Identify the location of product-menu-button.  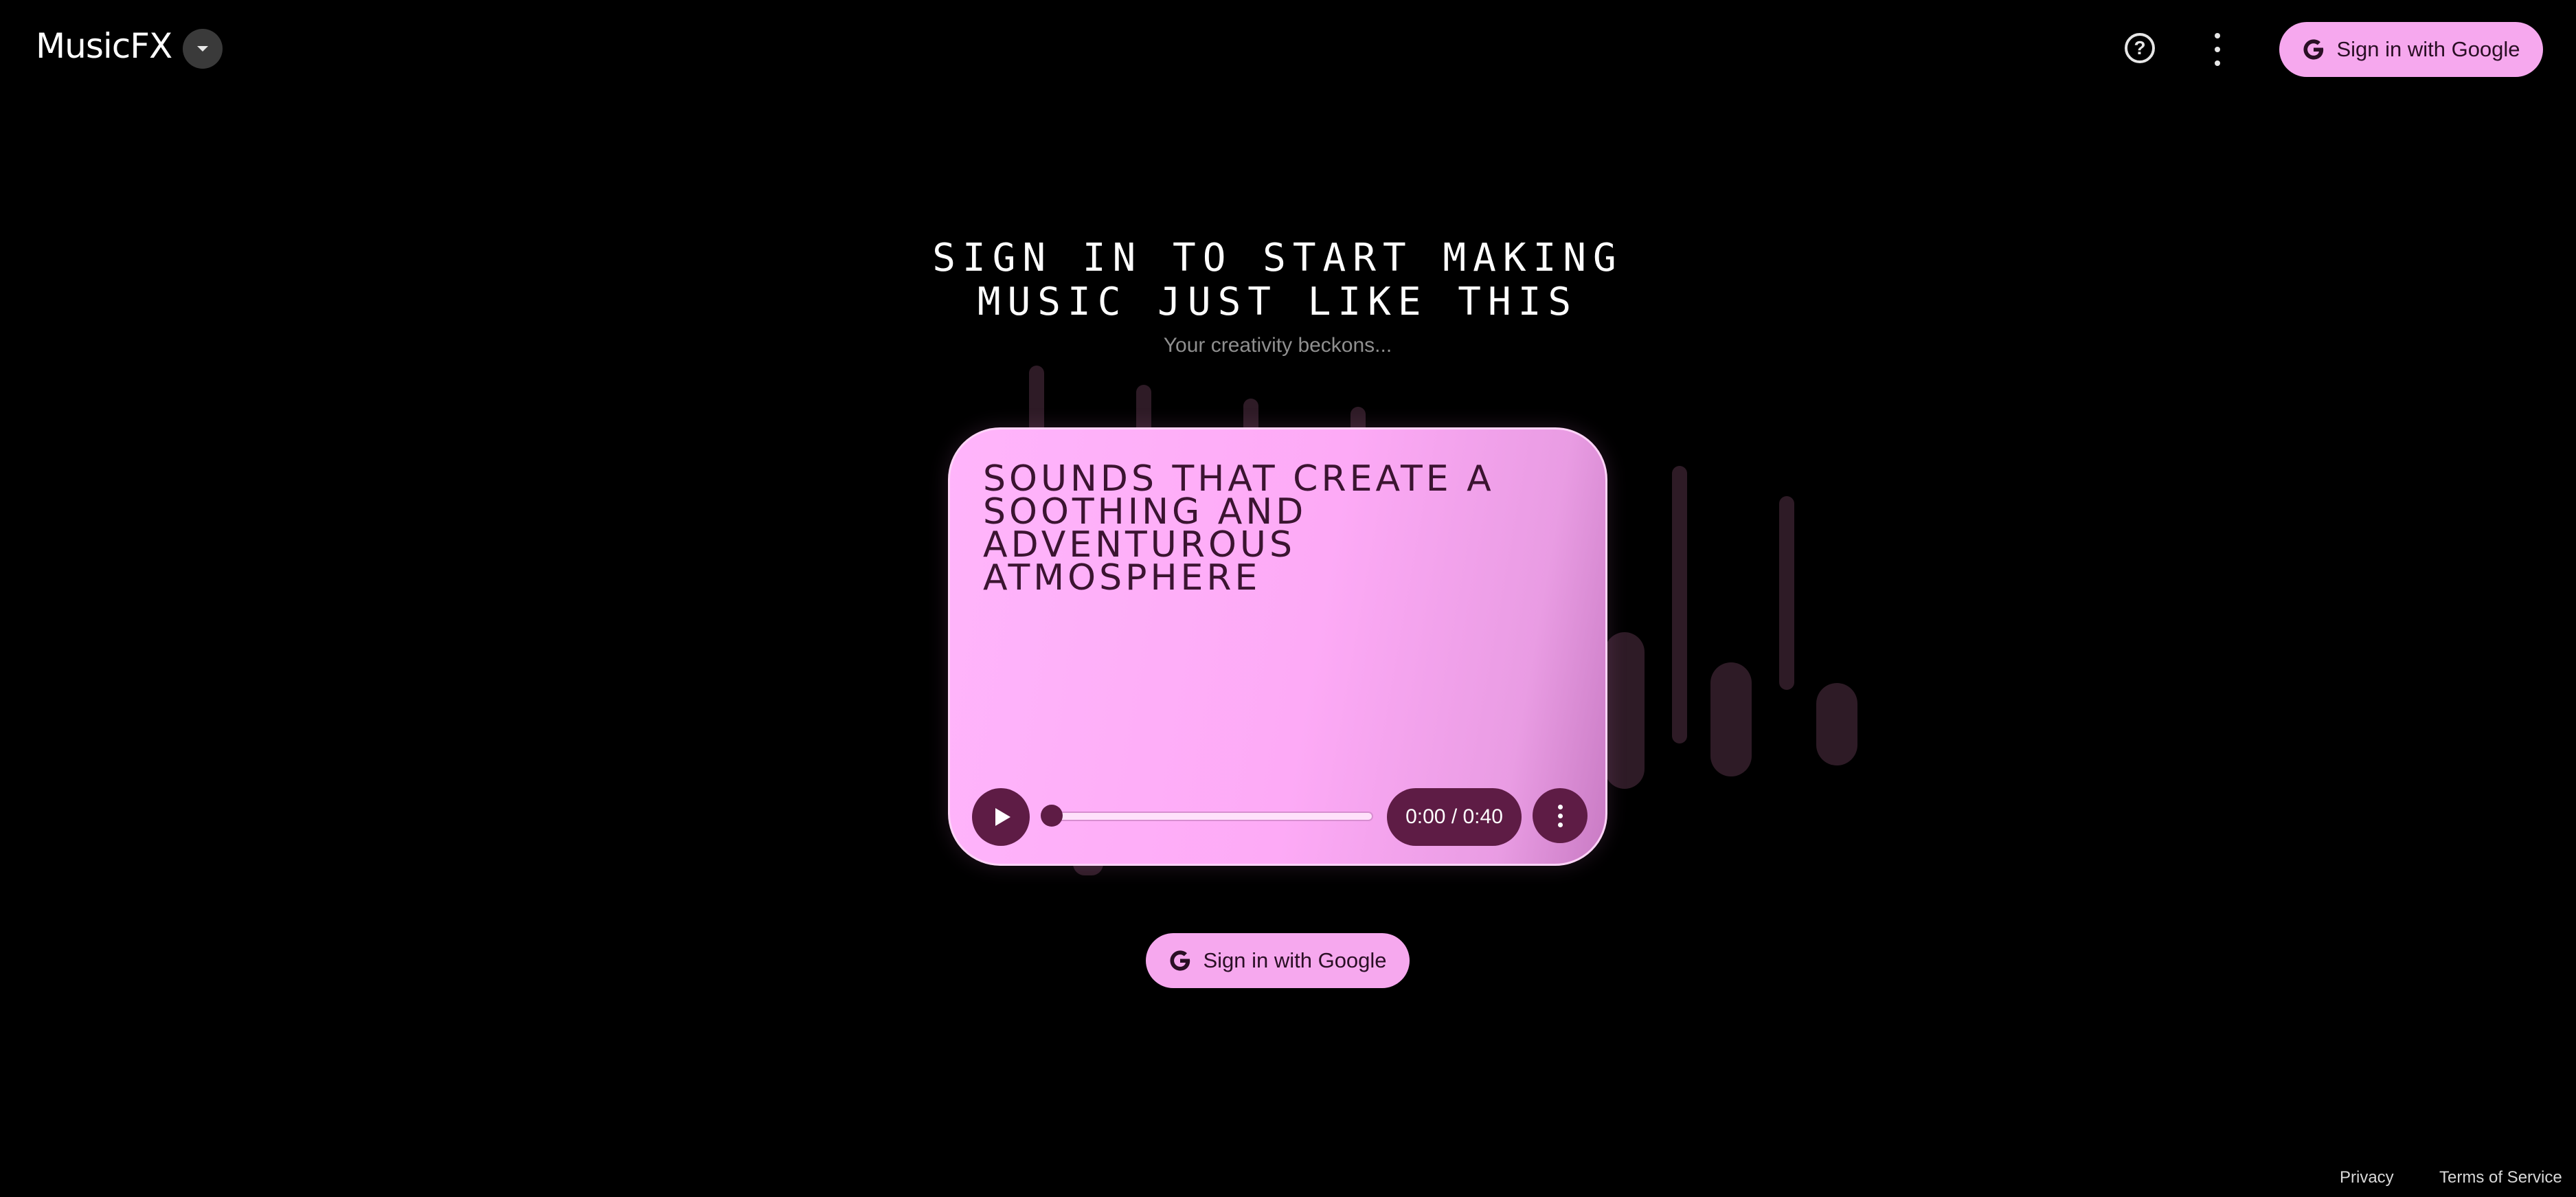
(203, 49).